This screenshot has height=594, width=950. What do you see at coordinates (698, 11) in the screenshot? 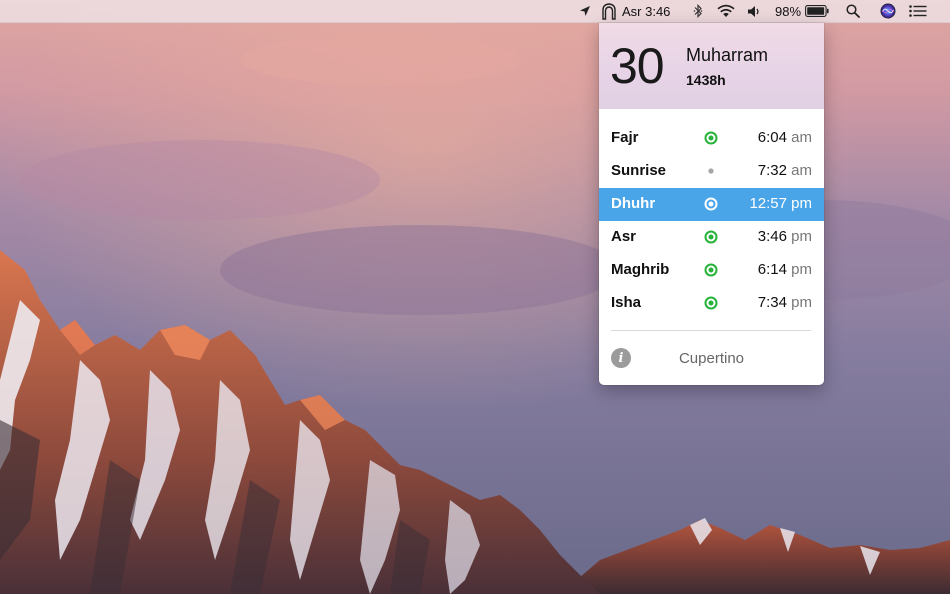
I see `bluetooth-icon` at bounding box center [698, 11].